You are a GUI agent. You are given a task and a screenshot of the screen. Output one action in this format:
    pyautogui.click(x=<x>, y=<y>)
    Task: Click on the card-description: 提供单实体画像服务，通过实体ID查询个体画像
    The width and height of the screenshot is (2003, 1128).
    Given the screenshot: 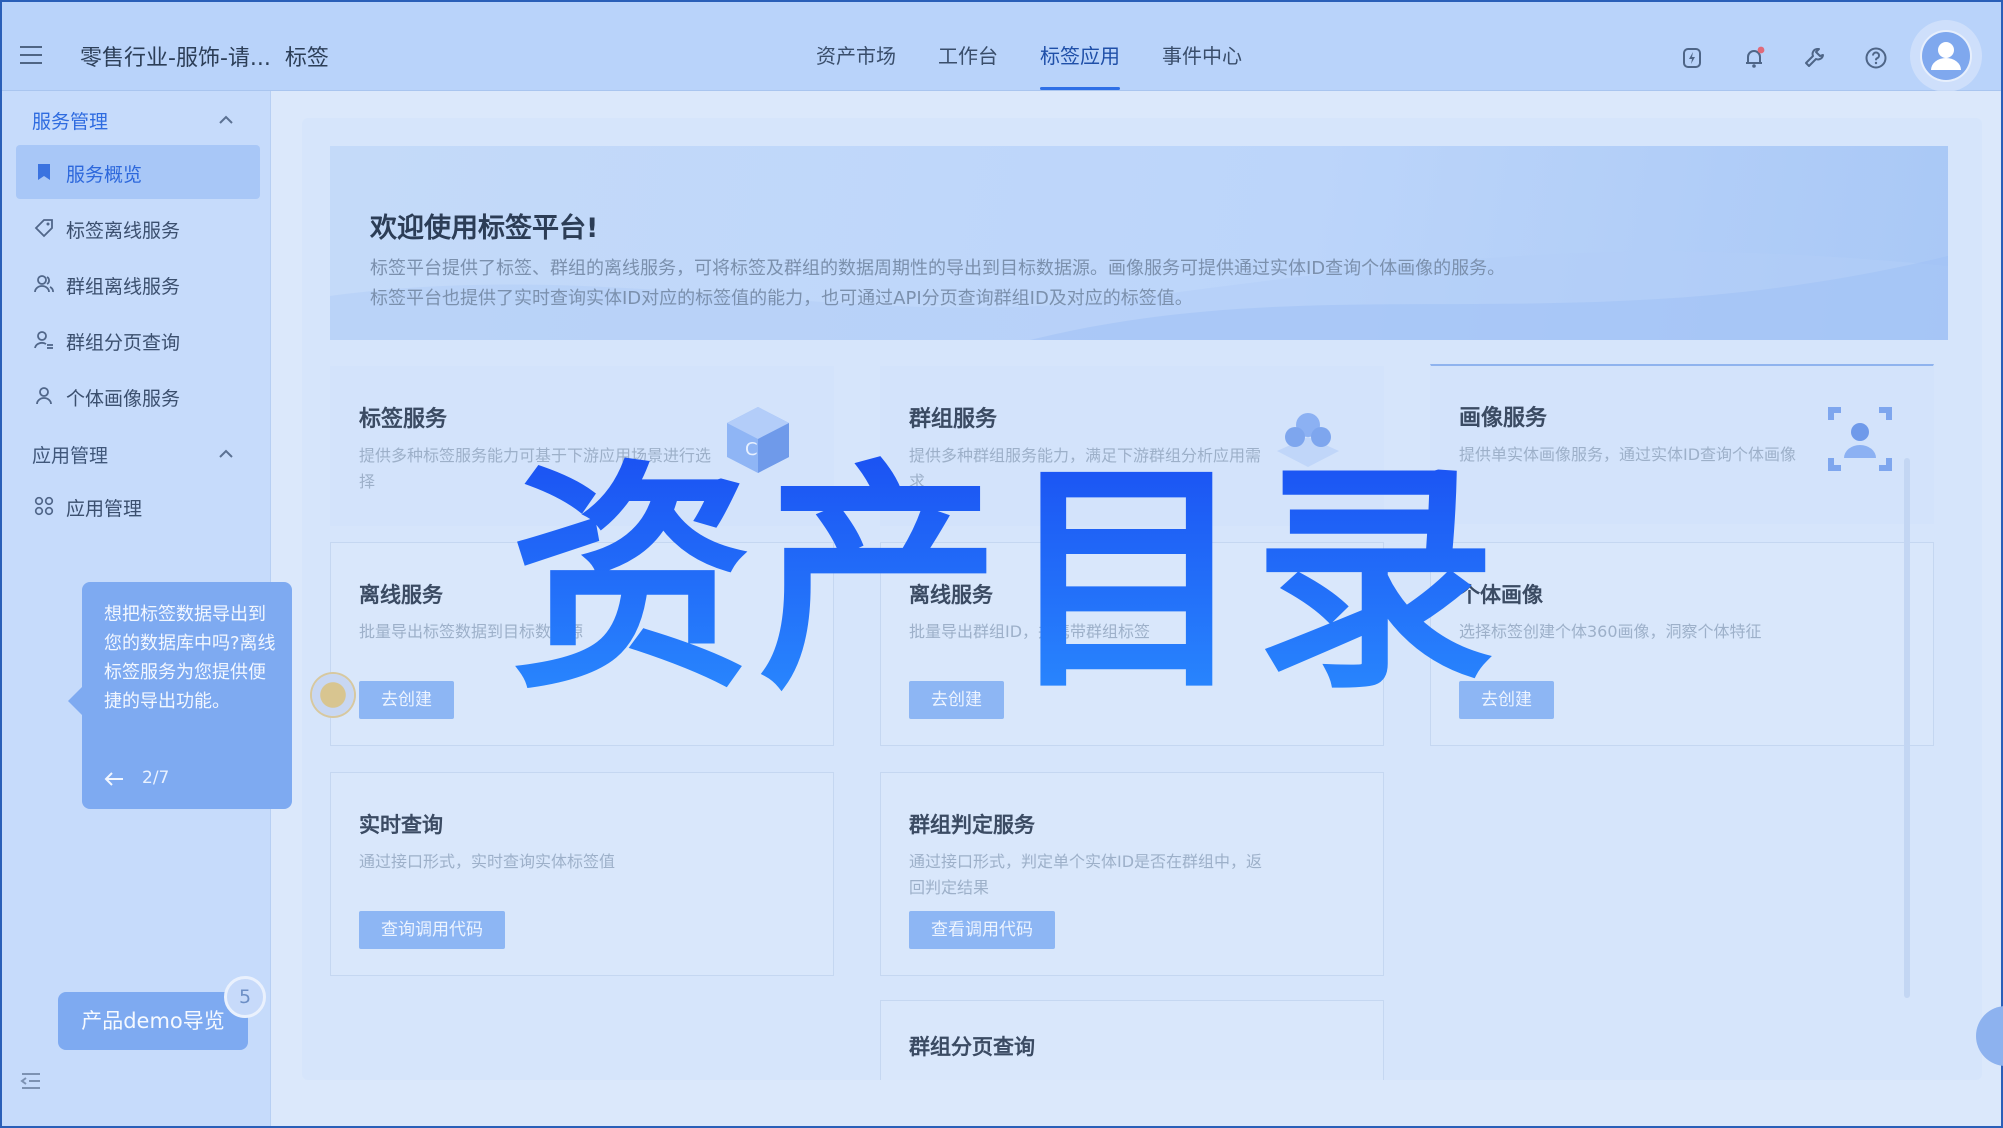 What is the action you would take?
    pyautogui.click(x=1628, y=454)
    